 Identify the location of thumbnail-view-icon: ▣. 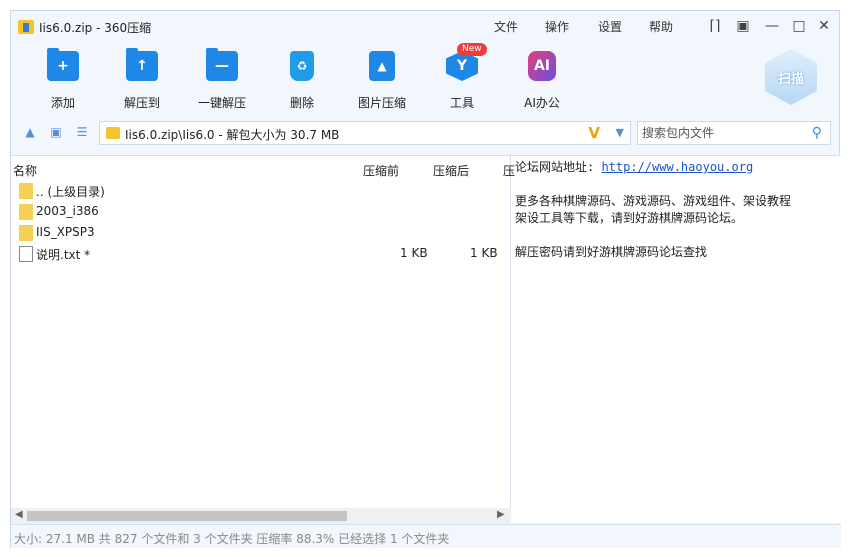
(56, 132).